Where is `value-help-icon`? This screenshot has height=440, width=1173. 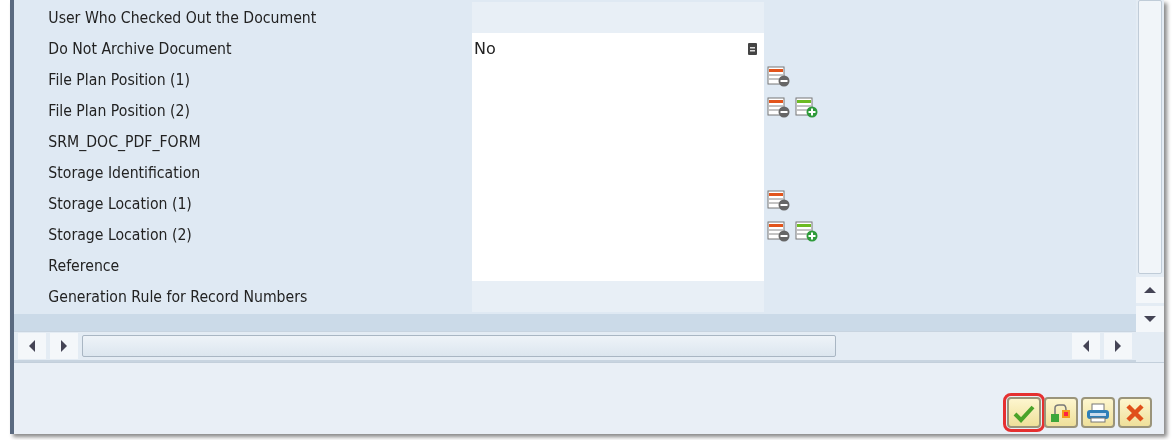 value-help-icon is located at coordinates (752, 48).